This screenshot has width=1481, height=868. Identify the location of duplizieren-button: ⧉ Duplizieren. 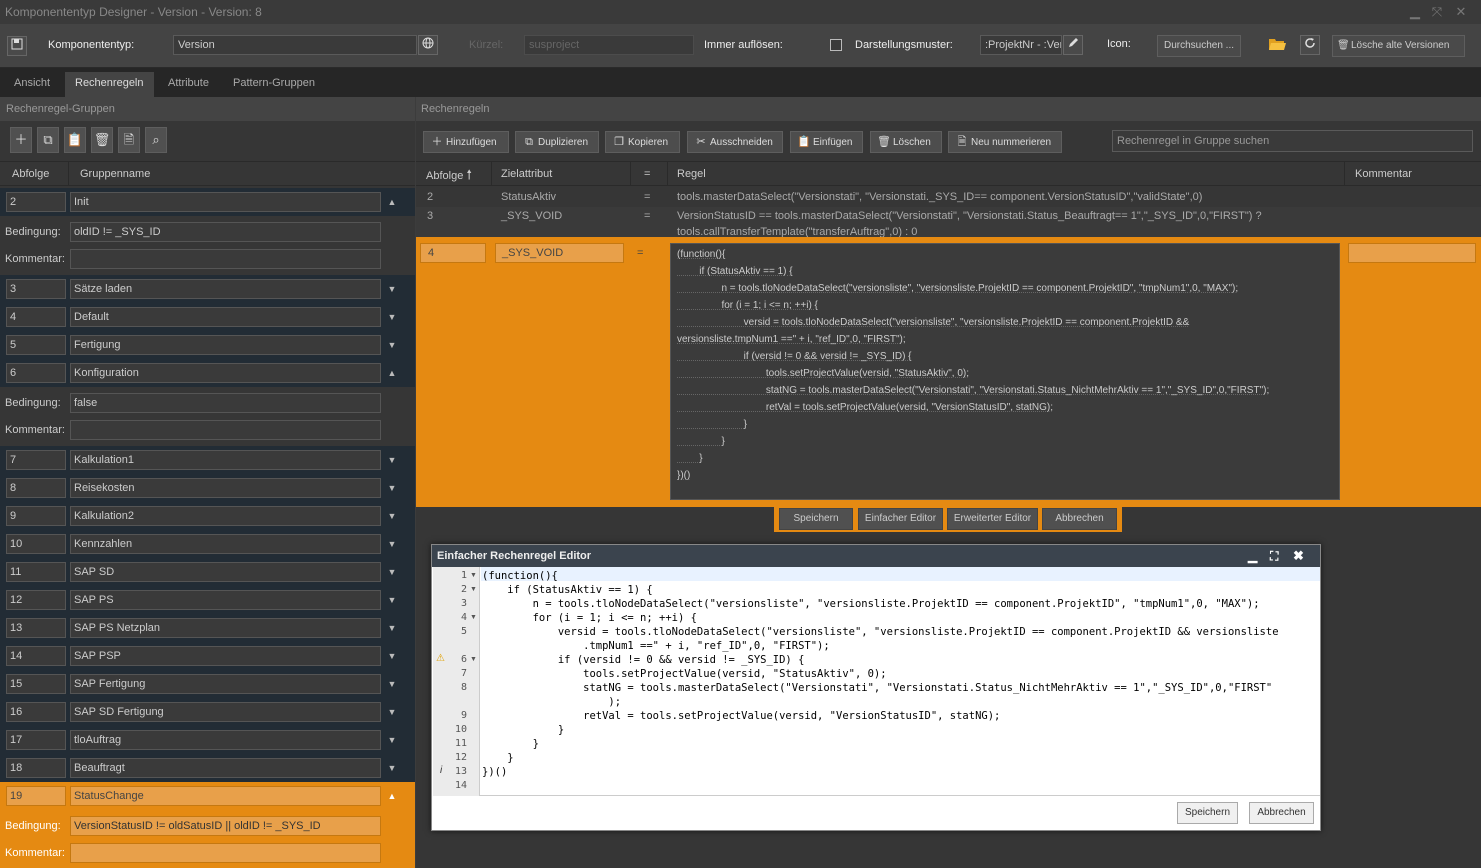
(557, 142).